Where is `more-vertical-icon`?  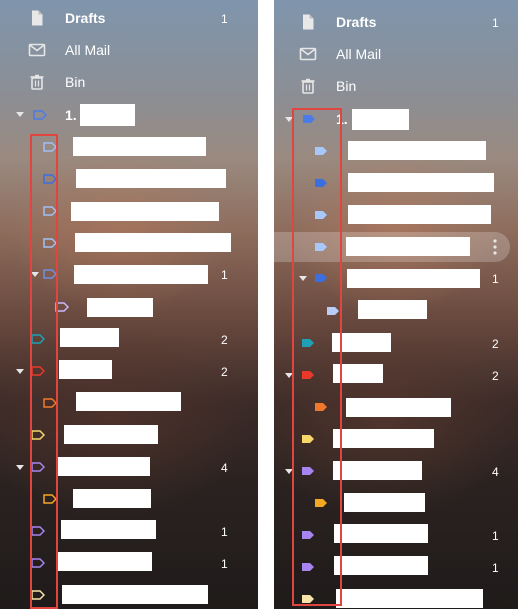
more-vertical-icon is located at coordinates (495, 247).